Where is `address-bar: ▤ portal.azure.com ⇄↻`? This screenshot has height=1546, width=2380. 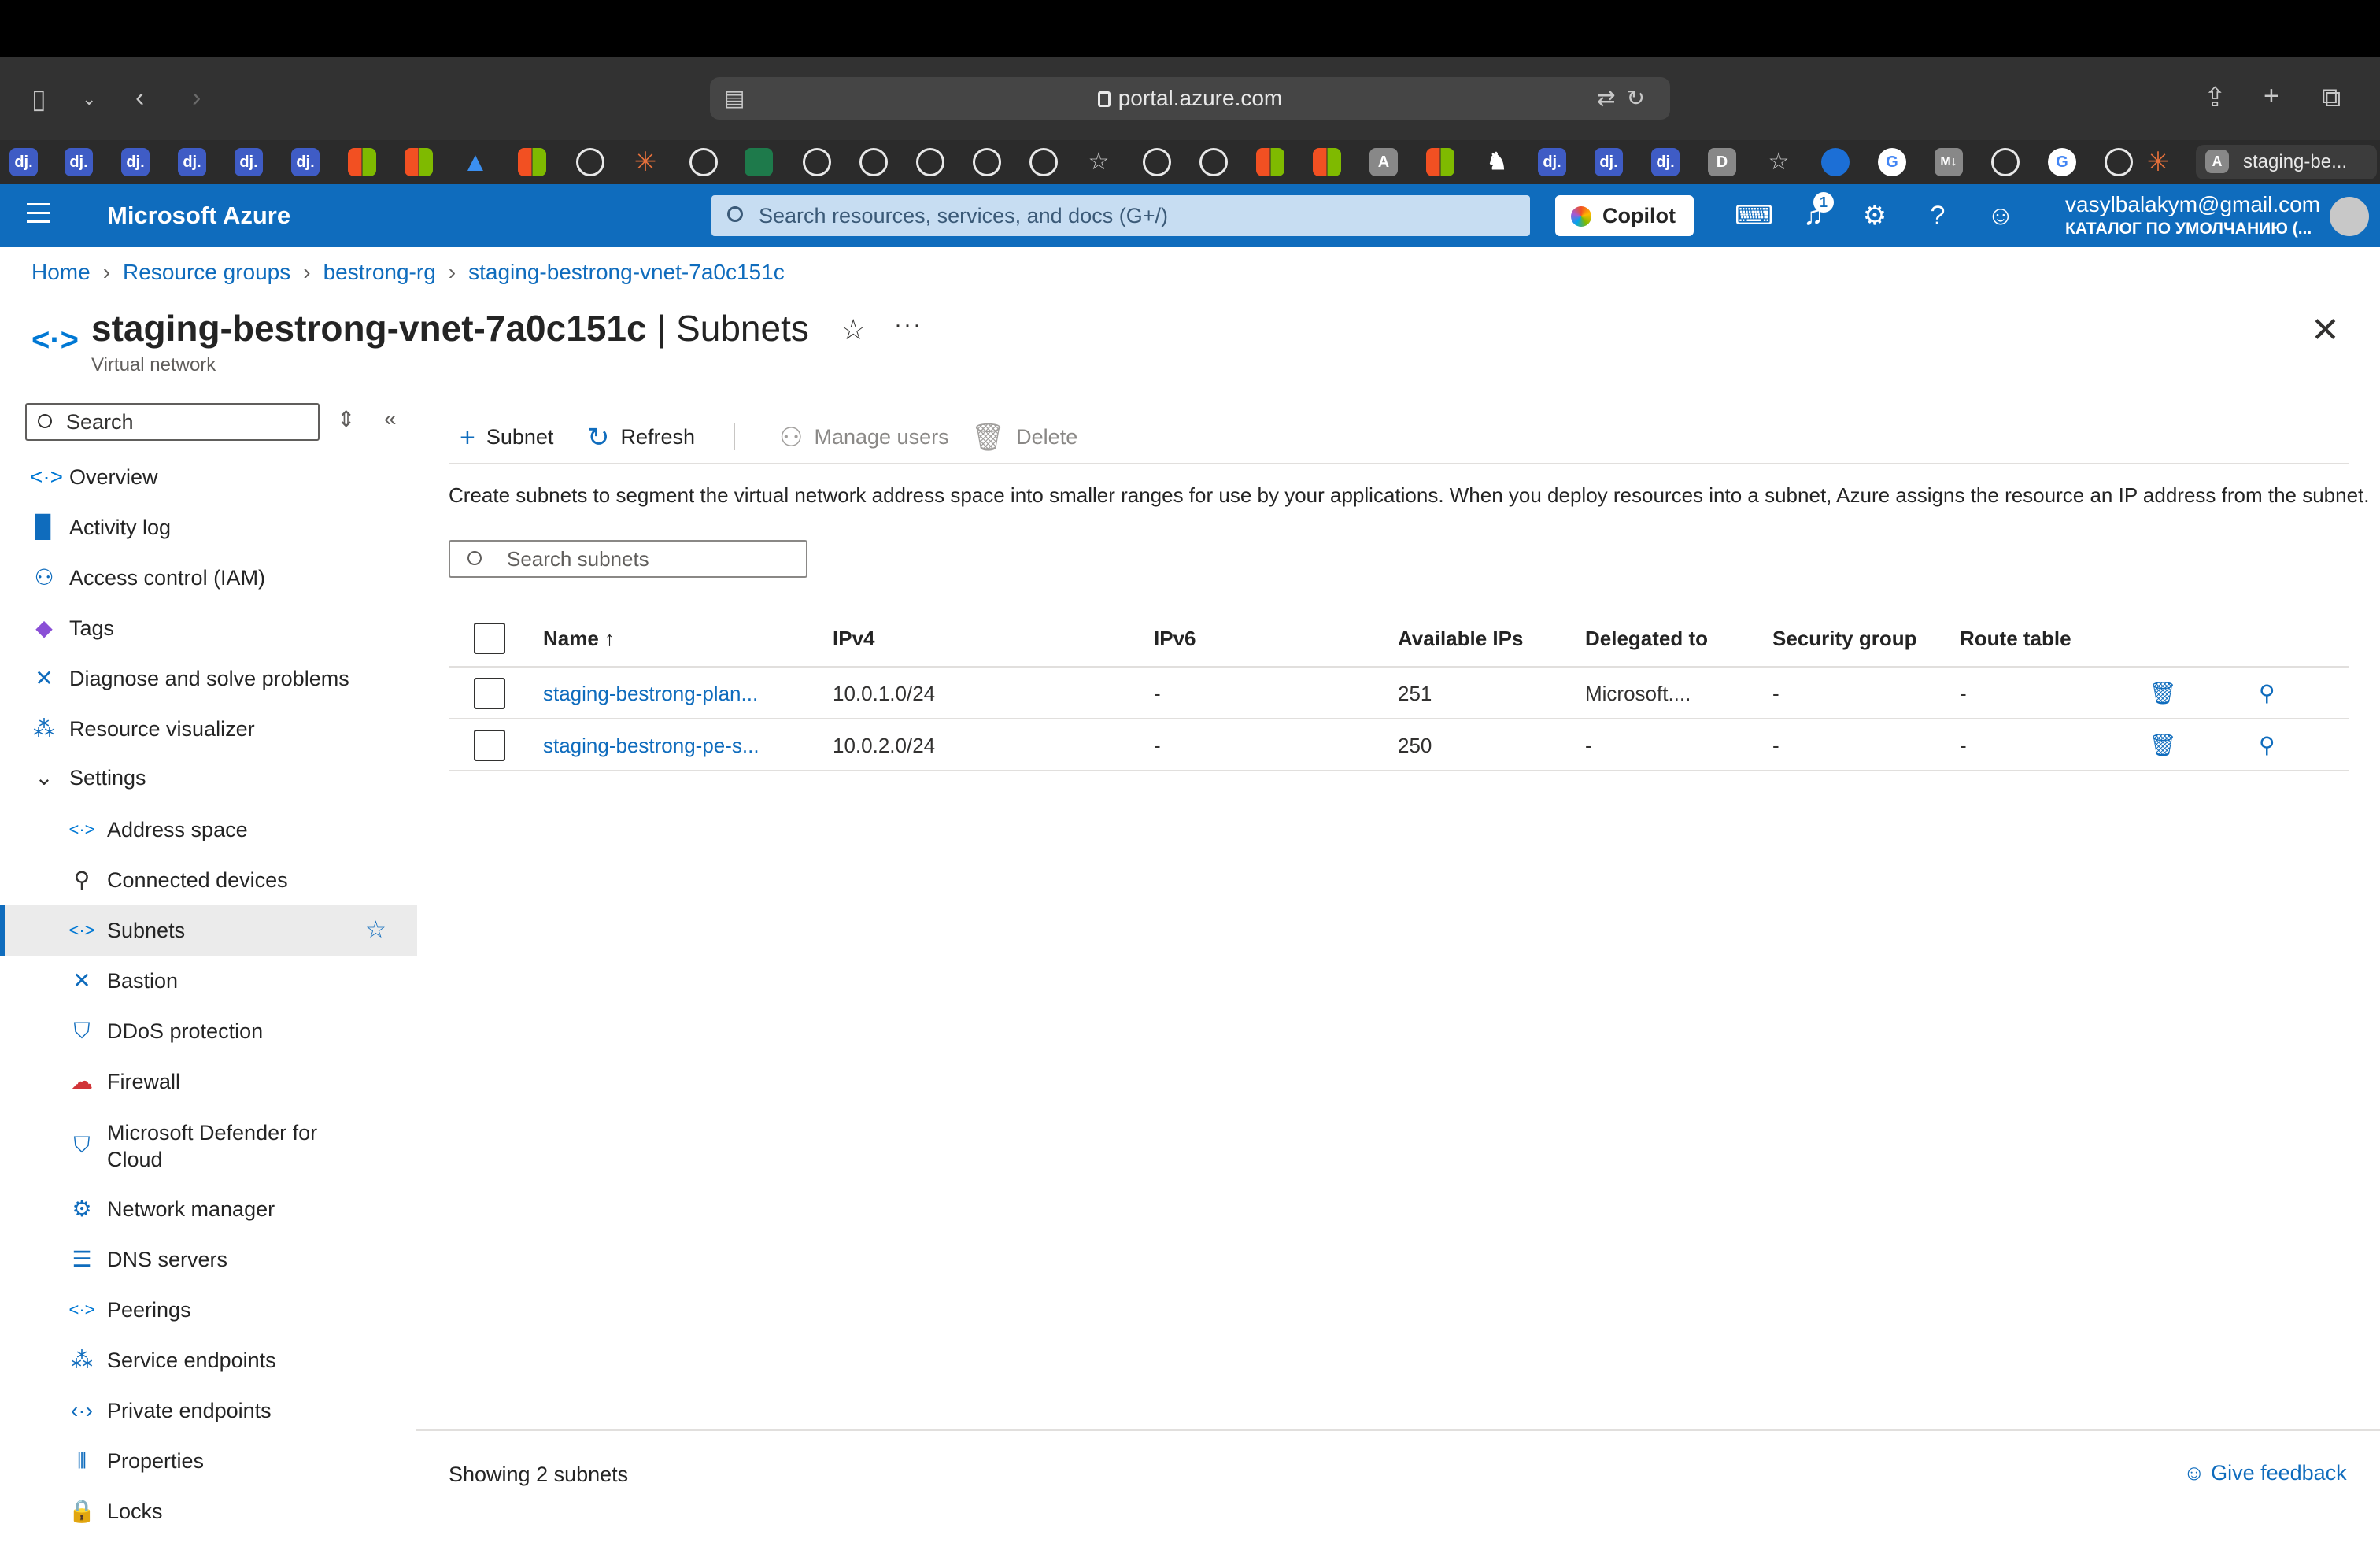
address-bar: ▤ portal.azure.com ⇄↻ is located at coordinates (1190, 98).